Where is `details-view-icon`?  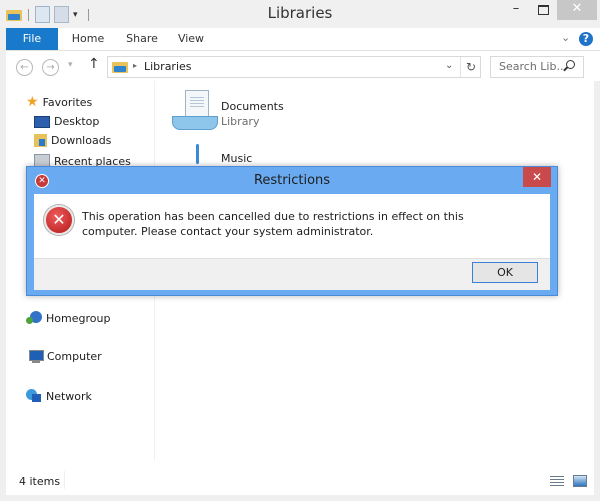
details-view-icon is located at coordinates (557, 481).